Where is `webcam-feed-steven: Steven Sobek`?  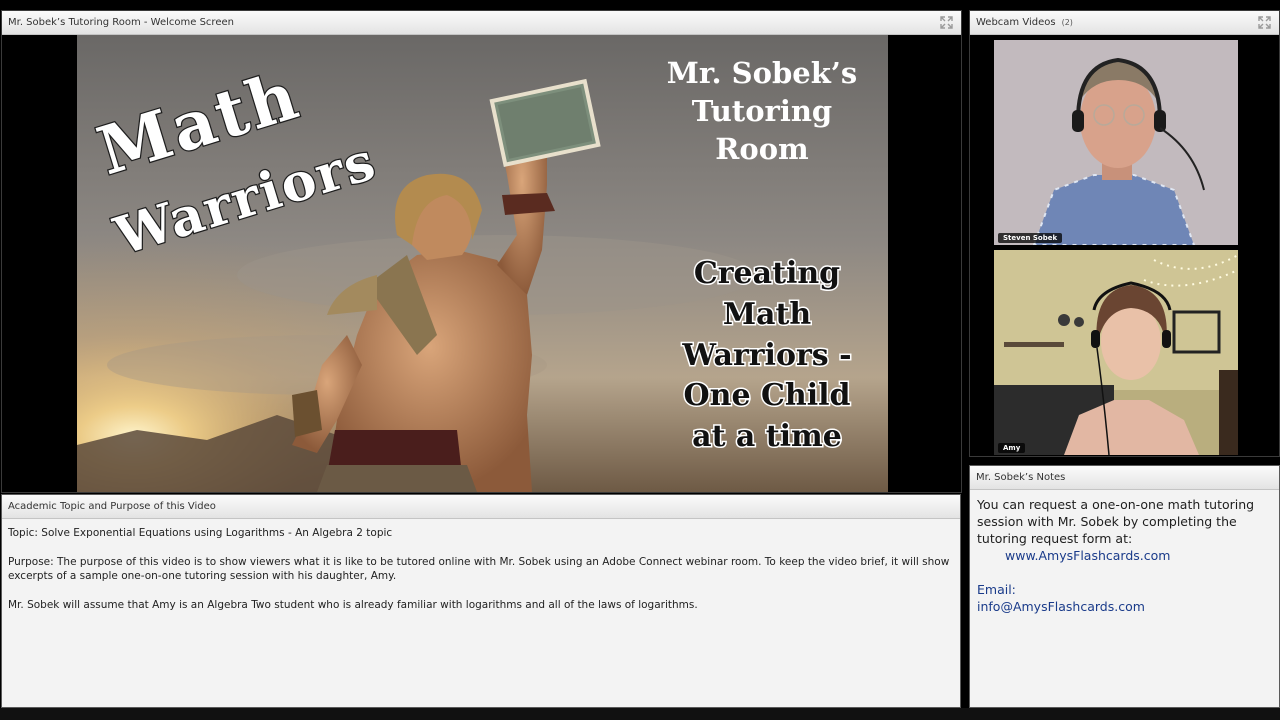 webcam-feed-steven: Steven Sobek is located at coordinates (1116, 142).